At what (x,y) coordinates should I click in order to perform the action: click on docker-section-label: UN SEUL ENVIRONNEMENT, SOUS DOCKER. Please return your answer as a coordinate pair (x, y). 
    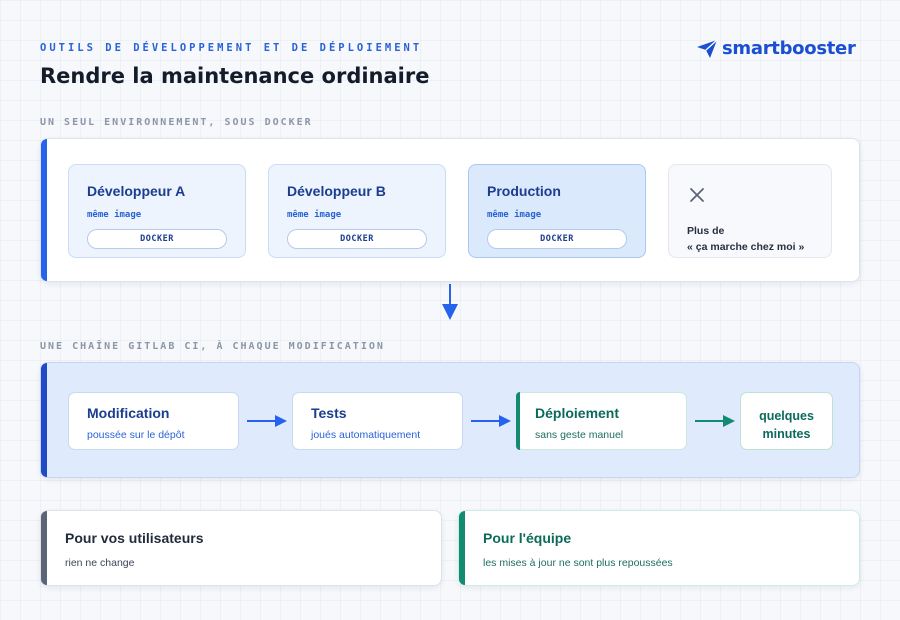
    Looking at the image, I should click on (176, 122).